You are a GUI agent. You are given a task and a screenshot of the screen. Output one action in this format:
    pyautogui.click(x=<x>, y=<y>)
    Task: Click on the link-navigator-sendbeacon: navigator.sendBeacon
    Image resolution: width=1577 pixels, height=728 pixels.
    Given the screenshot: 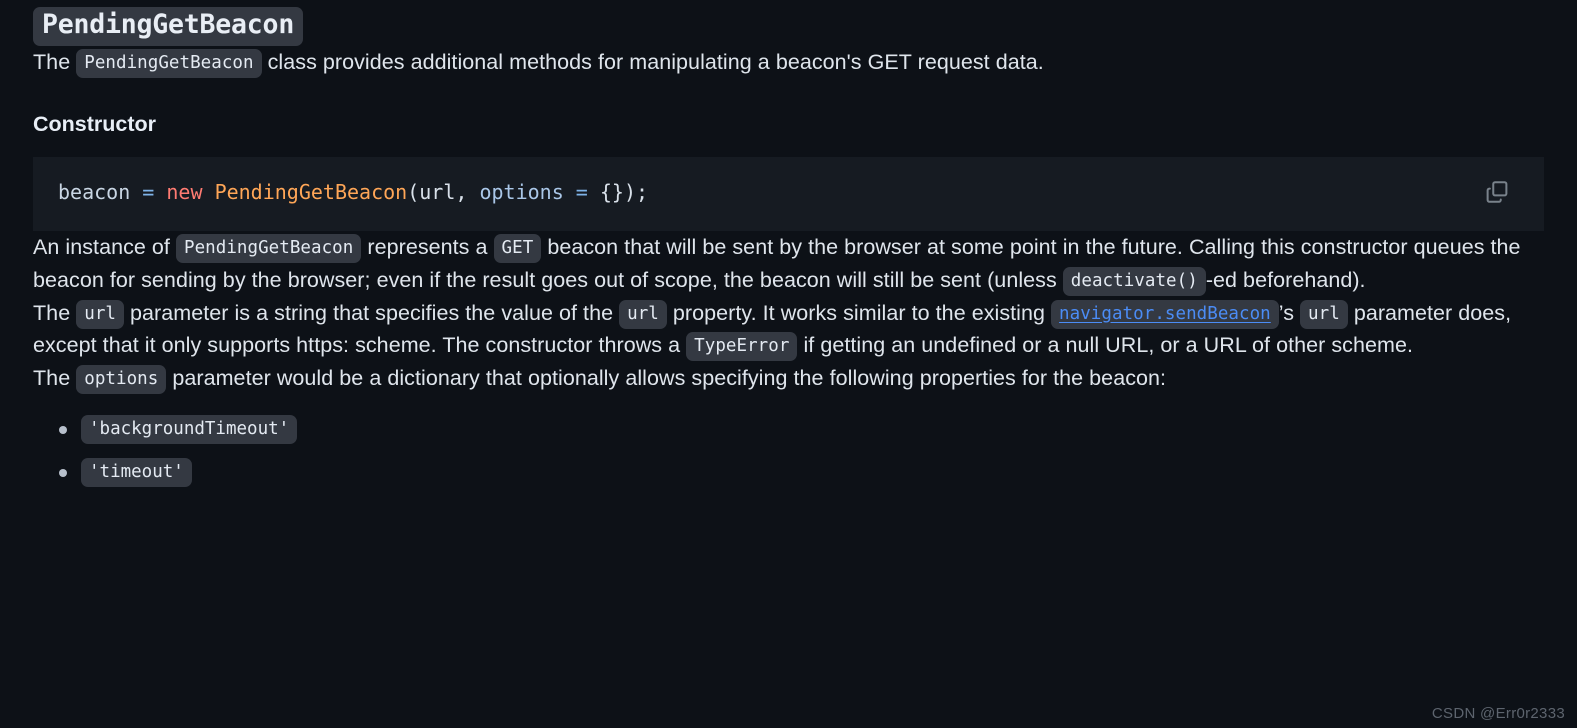 What is the action you would take?
    pyautogui.click(x=1165, y=314)
    